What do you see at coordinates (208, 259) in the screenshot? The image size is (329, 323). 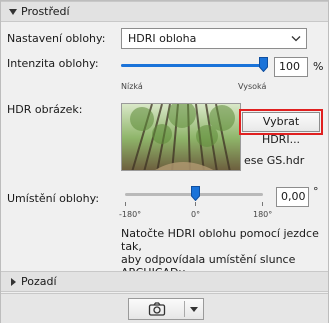 I see `help-line-2: aby odpovídala umístění slunce` at bounding box center [208, 259].